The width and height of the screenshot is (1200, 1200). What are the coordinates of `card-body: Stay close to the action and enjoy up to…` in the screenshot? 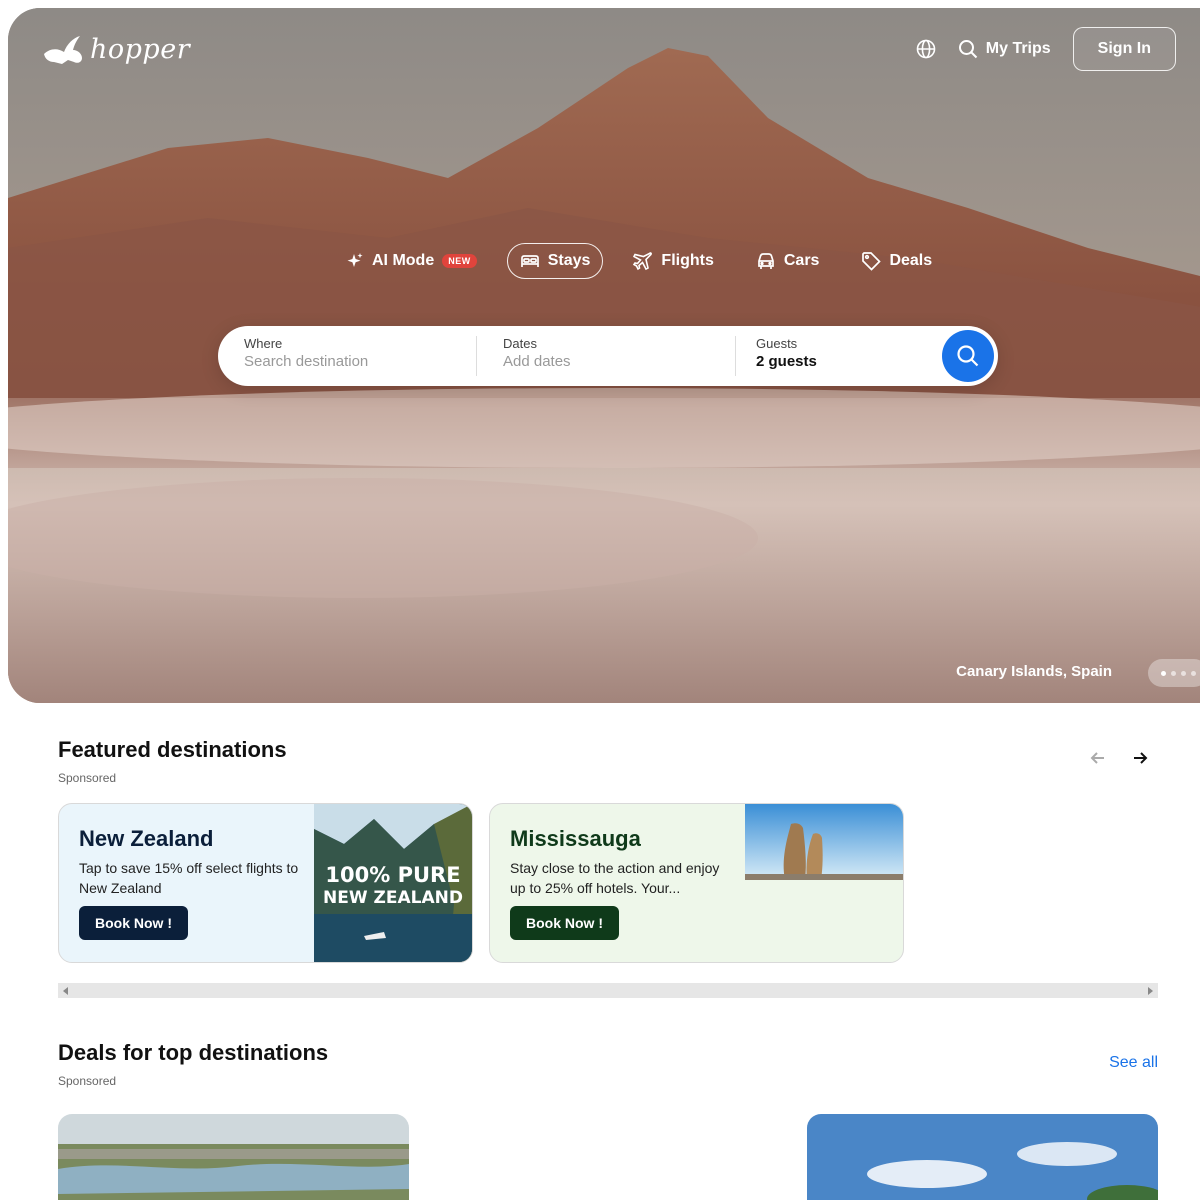 It's located at (615, 878).